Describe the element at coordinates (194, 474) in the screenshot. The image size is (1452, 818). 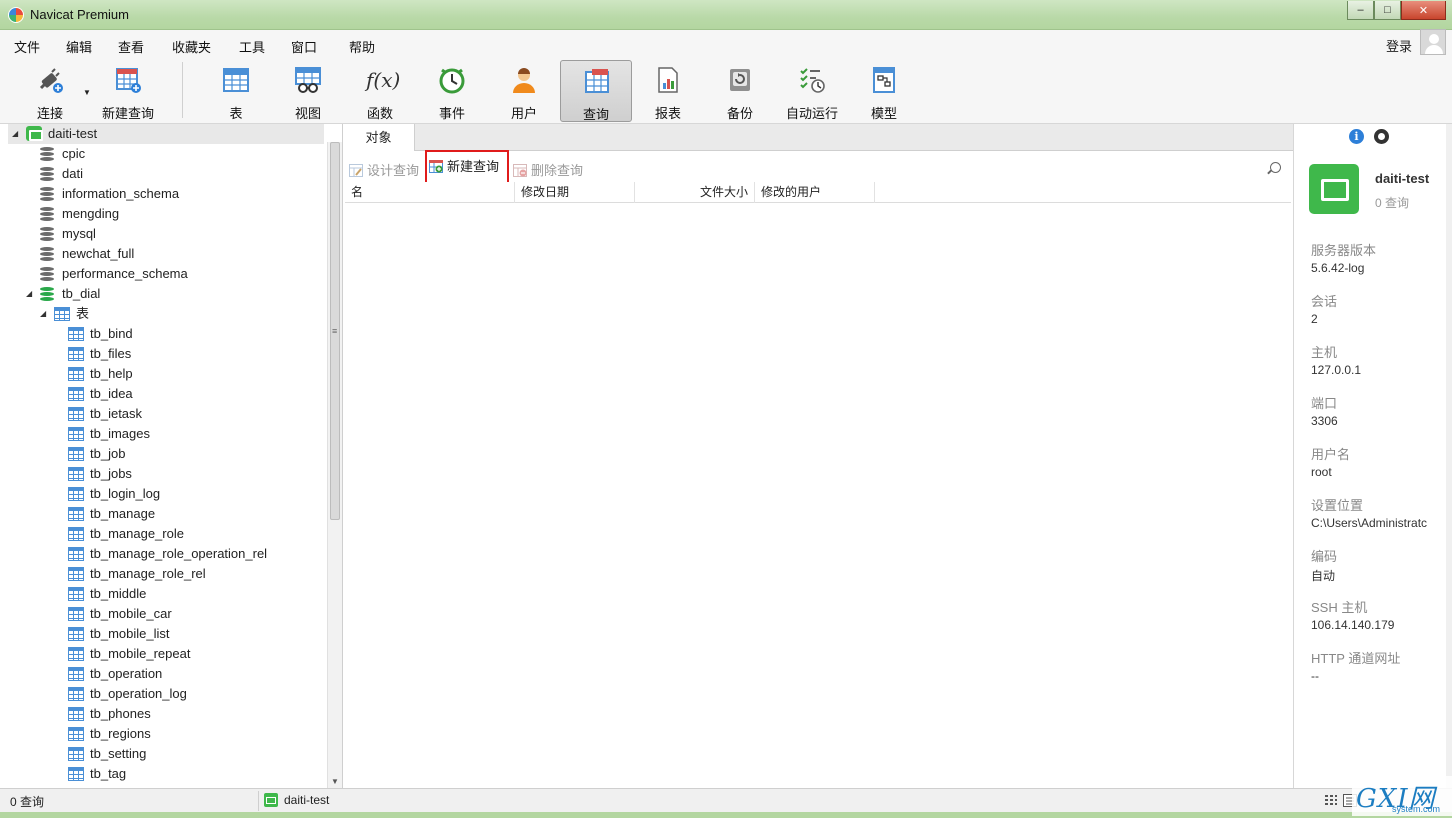
I see `tree-table-item: tb_jobs` at that location.